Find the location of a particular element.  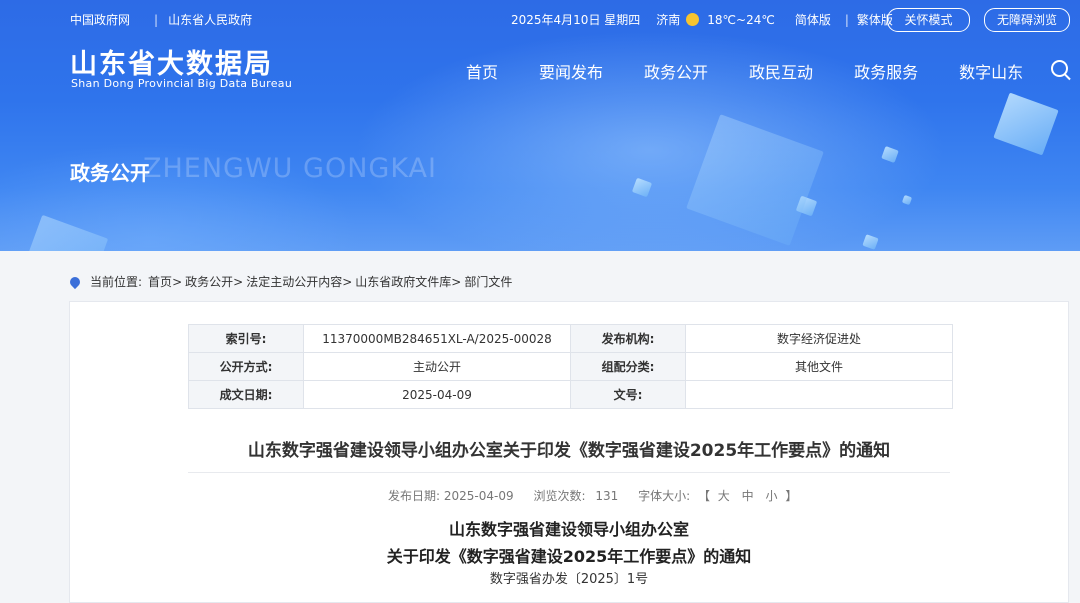

meta-key: 文号: is located at coordinates (628, 394).